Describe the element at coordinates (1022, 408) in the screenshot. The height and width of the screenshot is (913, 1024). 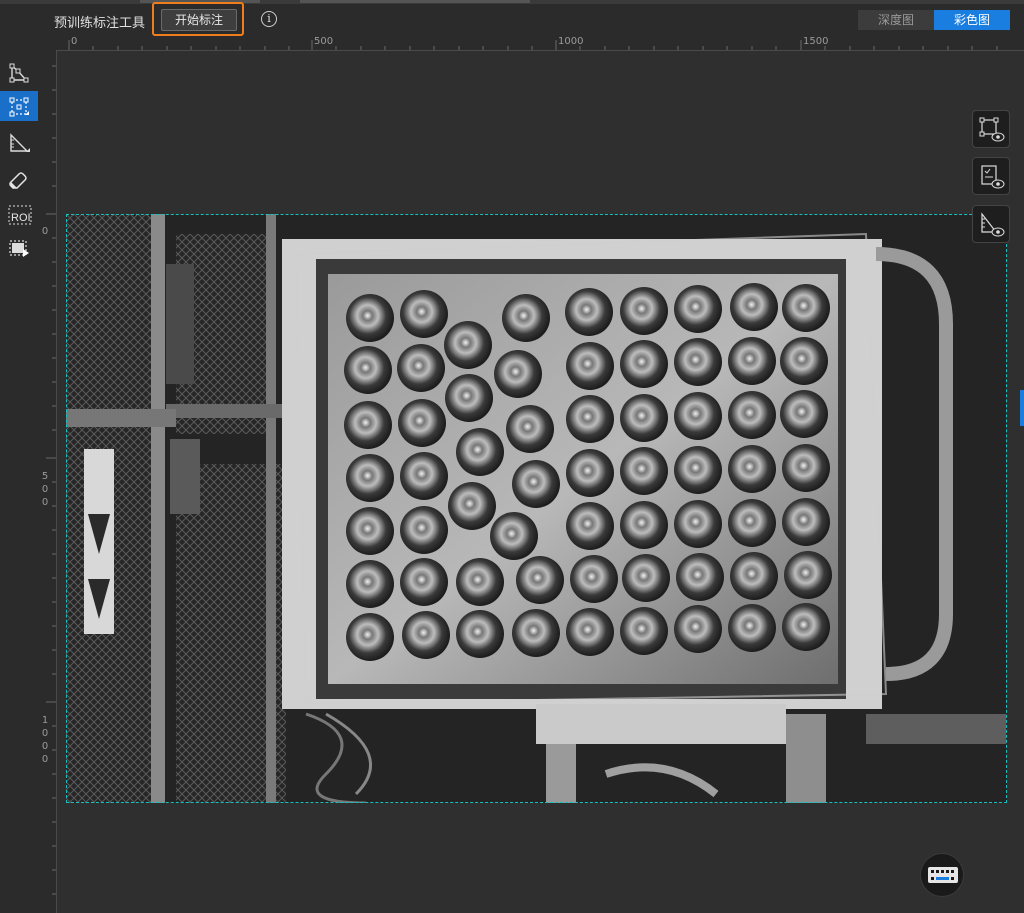
I see `right-edge-scroll-marker` at that location.